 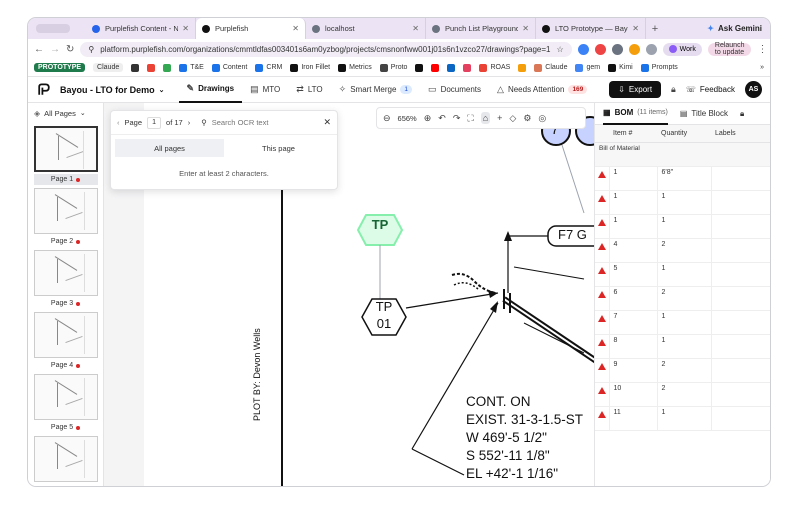 What do you see at coordinates (57, 28) in the screenshot?
I see `window-controls` at bounding box center [57, 28].